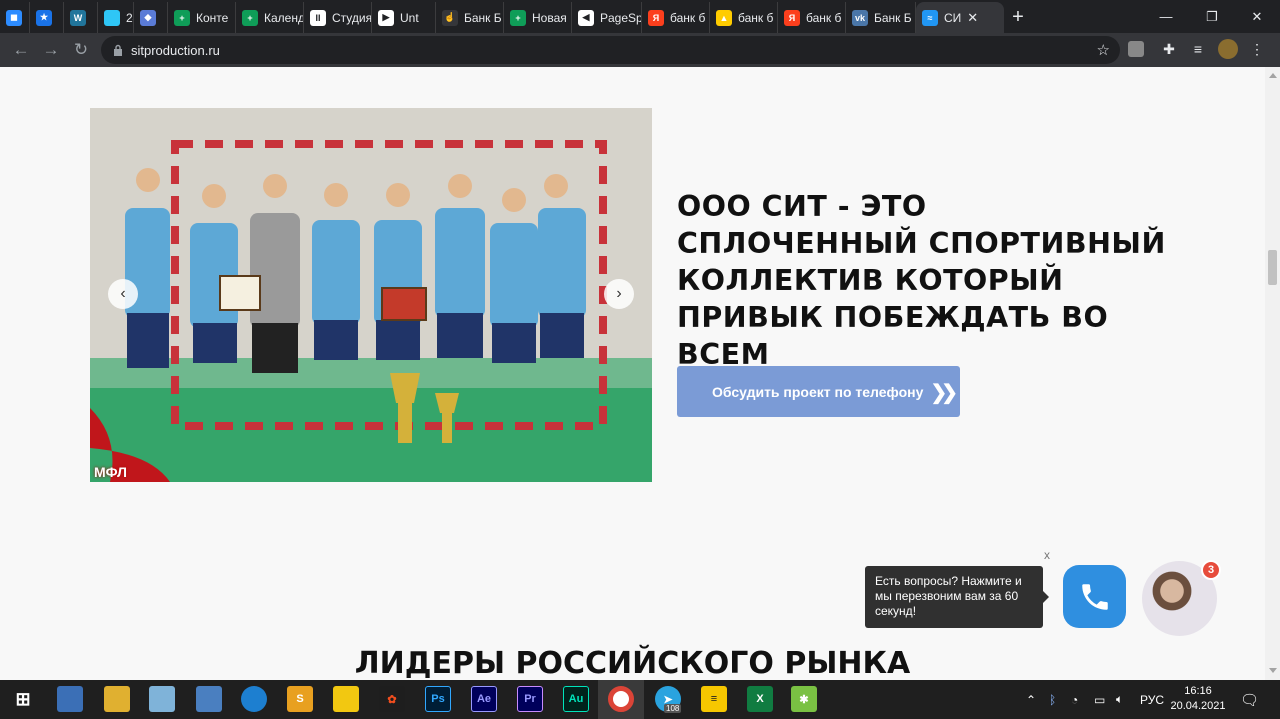 This screenshot has width=1280, height=719. I want to click on sublime-icon: S, so click(300, 699).